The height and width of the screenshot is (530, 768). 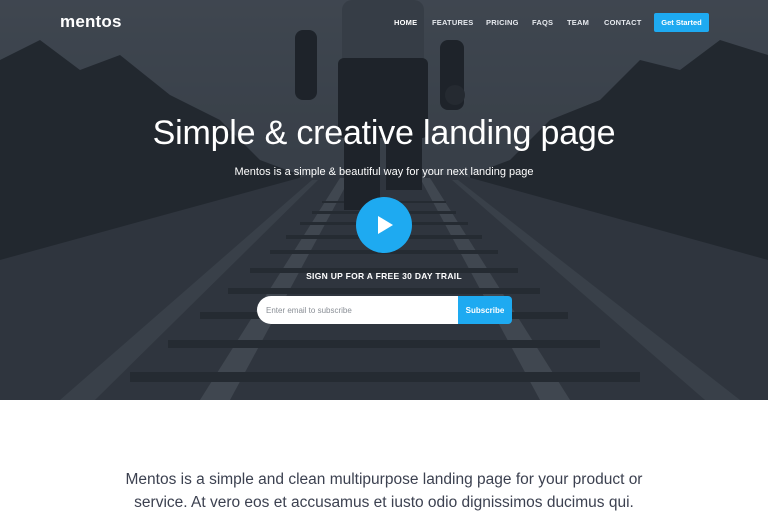 What do you see at coordinates (452, 22) in the screenshot?
I see `nav-item-features: FEATURES` at bounding box center [452, 22].